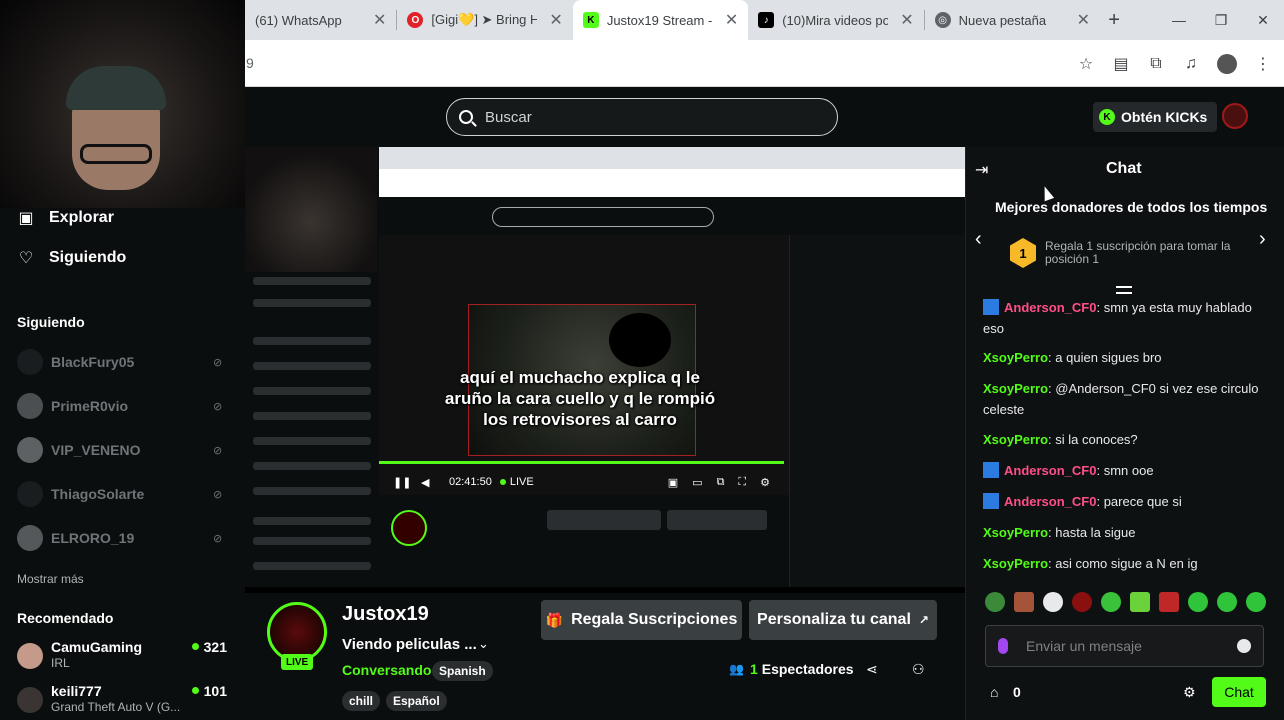 The width and height of the screenshot is (1284, 720). I want to click on following-name: PrimeR0vio, so click(90, 406).